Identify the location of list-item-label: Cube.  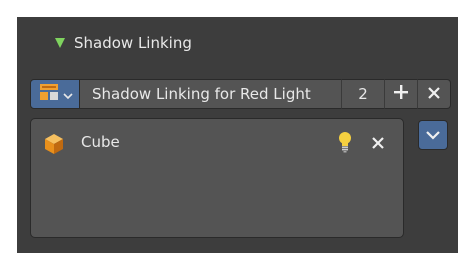
(100, 142).